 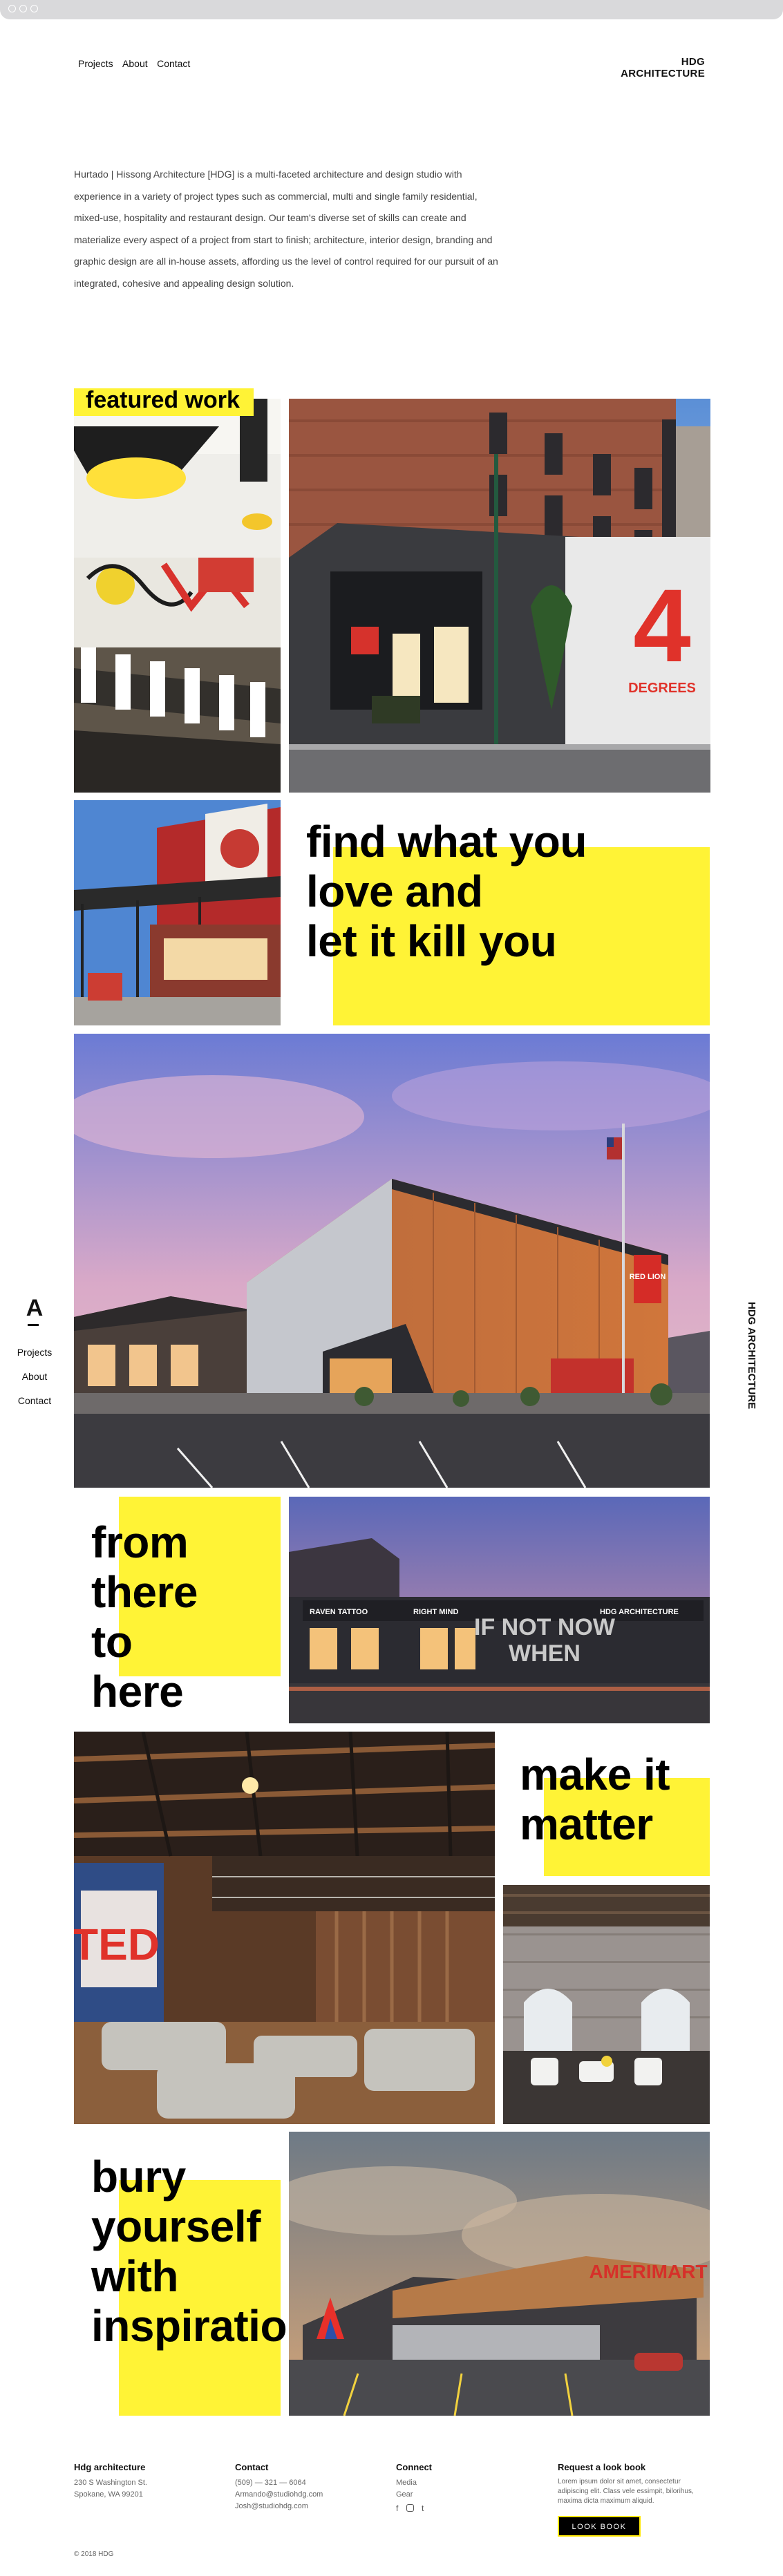 What do you see at coordinates (163, 400) in the screenshot?
I see `featured-work-label: featured work` at bounding box center [163, 400].